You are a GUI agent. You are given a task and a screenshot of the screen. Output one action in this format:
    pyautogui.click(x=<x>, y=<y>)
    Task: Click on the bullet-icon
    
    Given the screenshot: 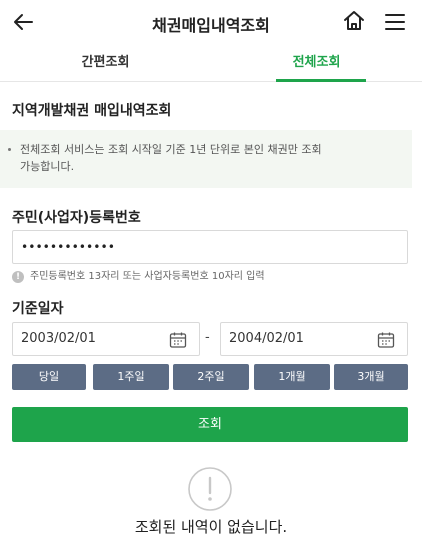 What is the action you would take?
    pyautogui.click(x=9, y=149)
    